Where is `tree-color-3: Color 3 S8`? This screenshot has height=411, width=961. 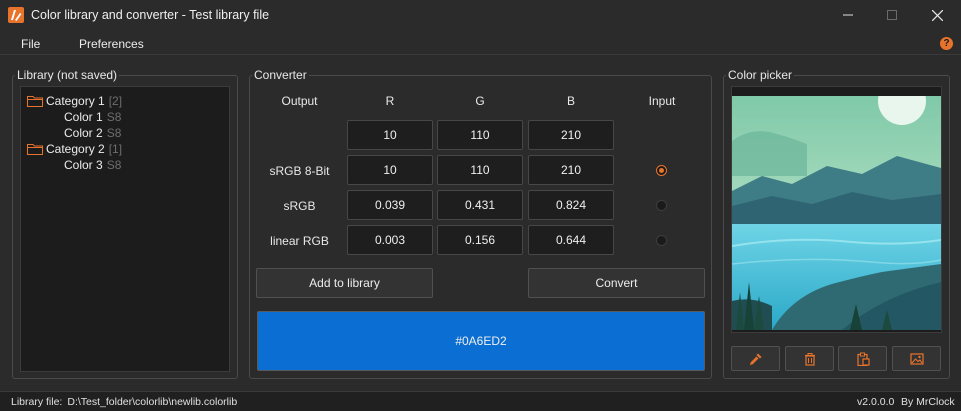 tree-color-3: Color 3 S8 is located at coordinates (92, 165).